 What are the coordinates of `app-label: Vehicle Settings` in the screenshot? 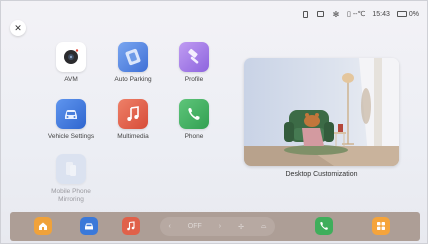 It's located at (71, 136).